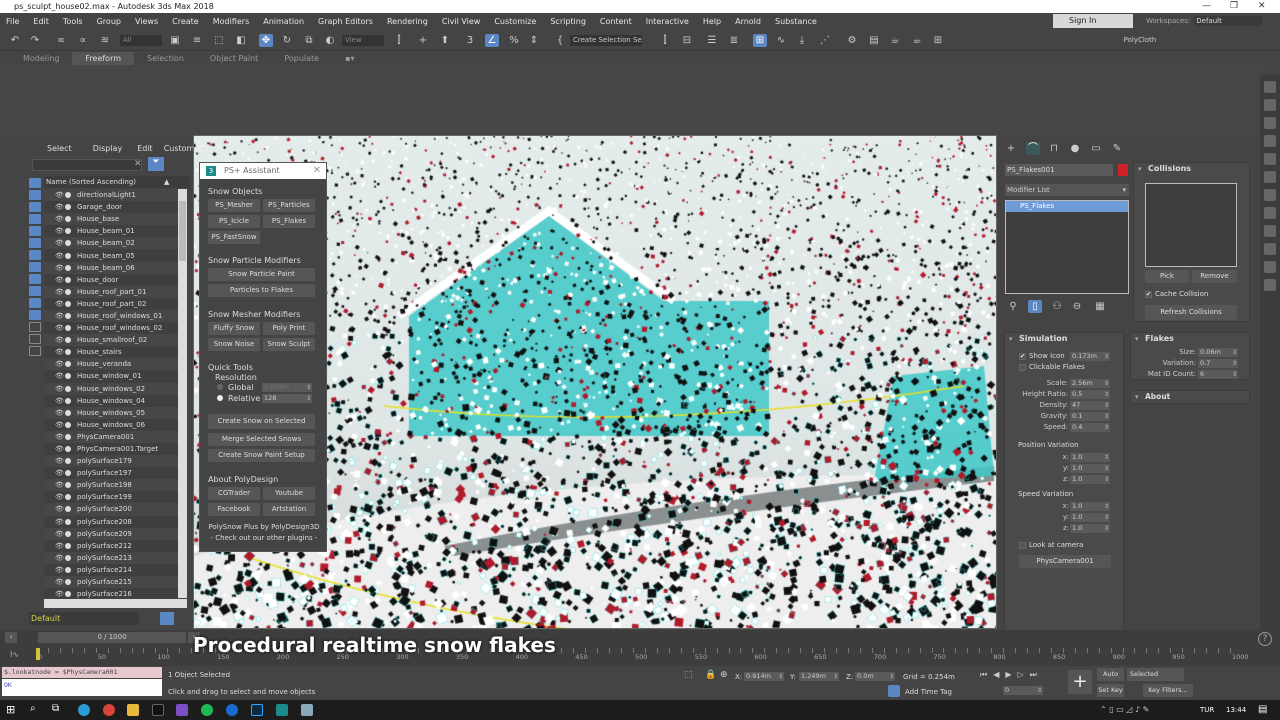  I want to click on select-by-name-icon: ≡, so click(197, 40).